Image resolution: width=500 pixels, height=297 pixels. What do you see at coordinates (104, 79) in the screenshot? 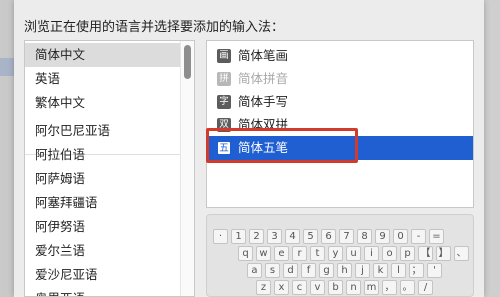
I see `language-item: 英语` at bounding box center [104, 79].